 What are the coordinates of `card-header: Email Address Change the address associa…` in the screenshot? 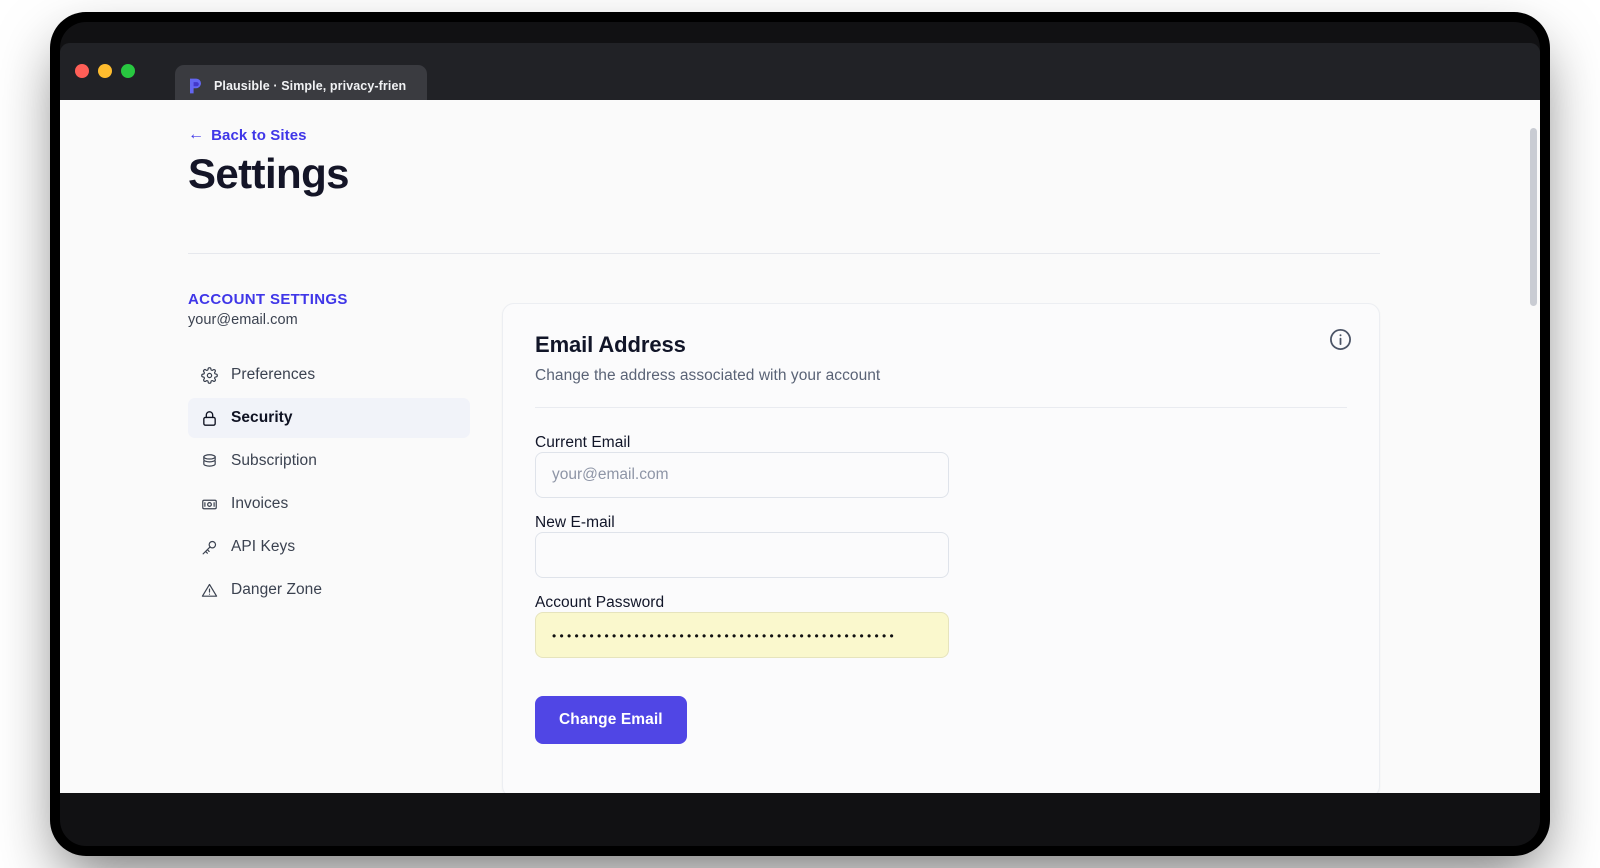 It's located at (941, 344).